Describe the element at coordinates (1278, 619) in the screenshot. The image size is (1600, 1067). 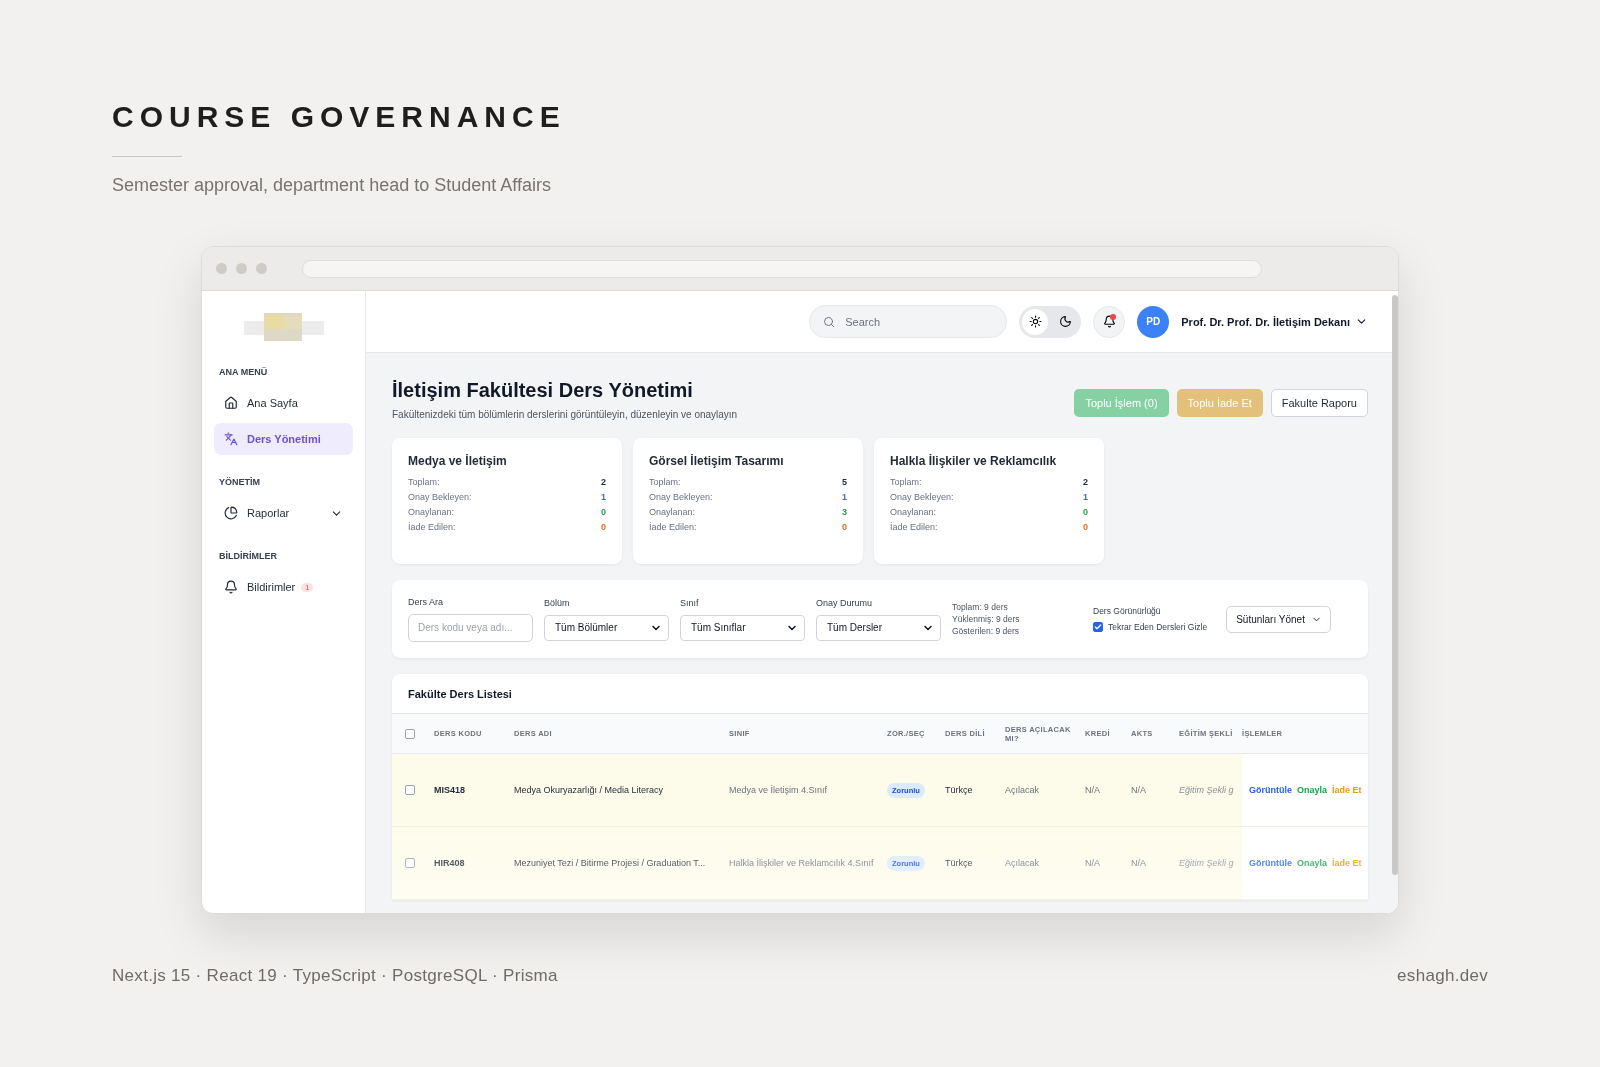
I see `columns-button: Sütunları Yönet` at that location.